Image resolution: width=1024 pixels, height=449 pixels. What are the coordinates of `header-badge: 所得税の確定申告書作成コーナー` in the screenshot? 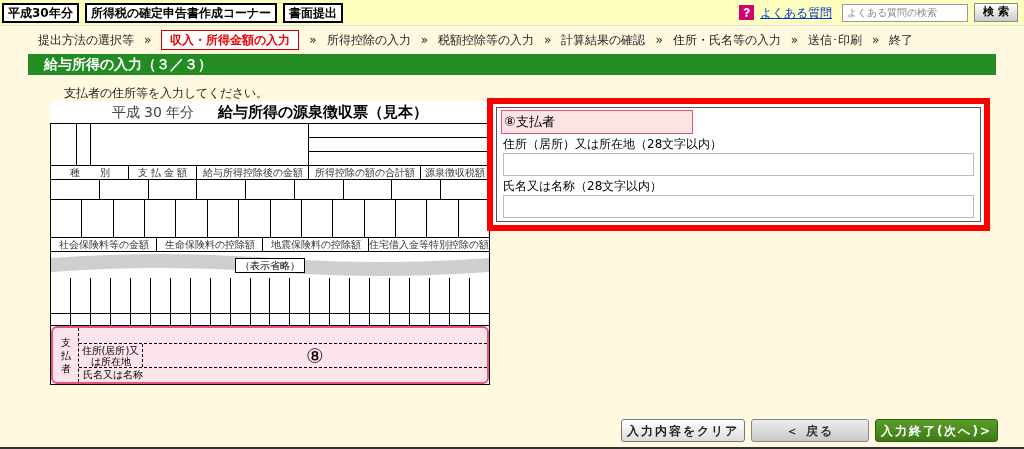 It's located at (180, 12).